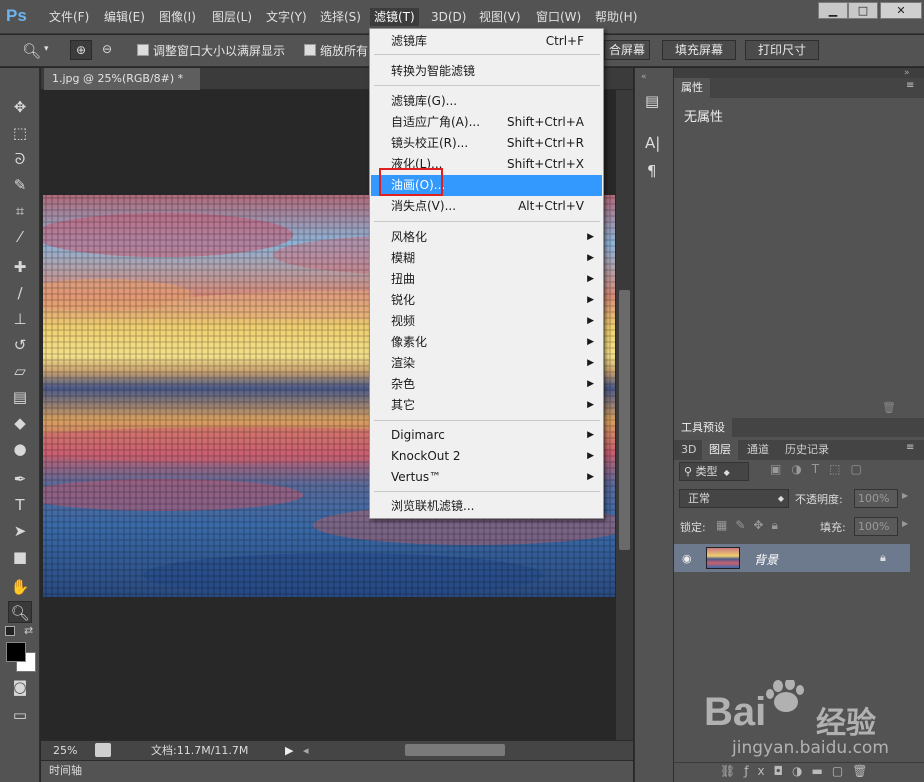  I want to click on menu-image: 图像(I), so click(177, 17).